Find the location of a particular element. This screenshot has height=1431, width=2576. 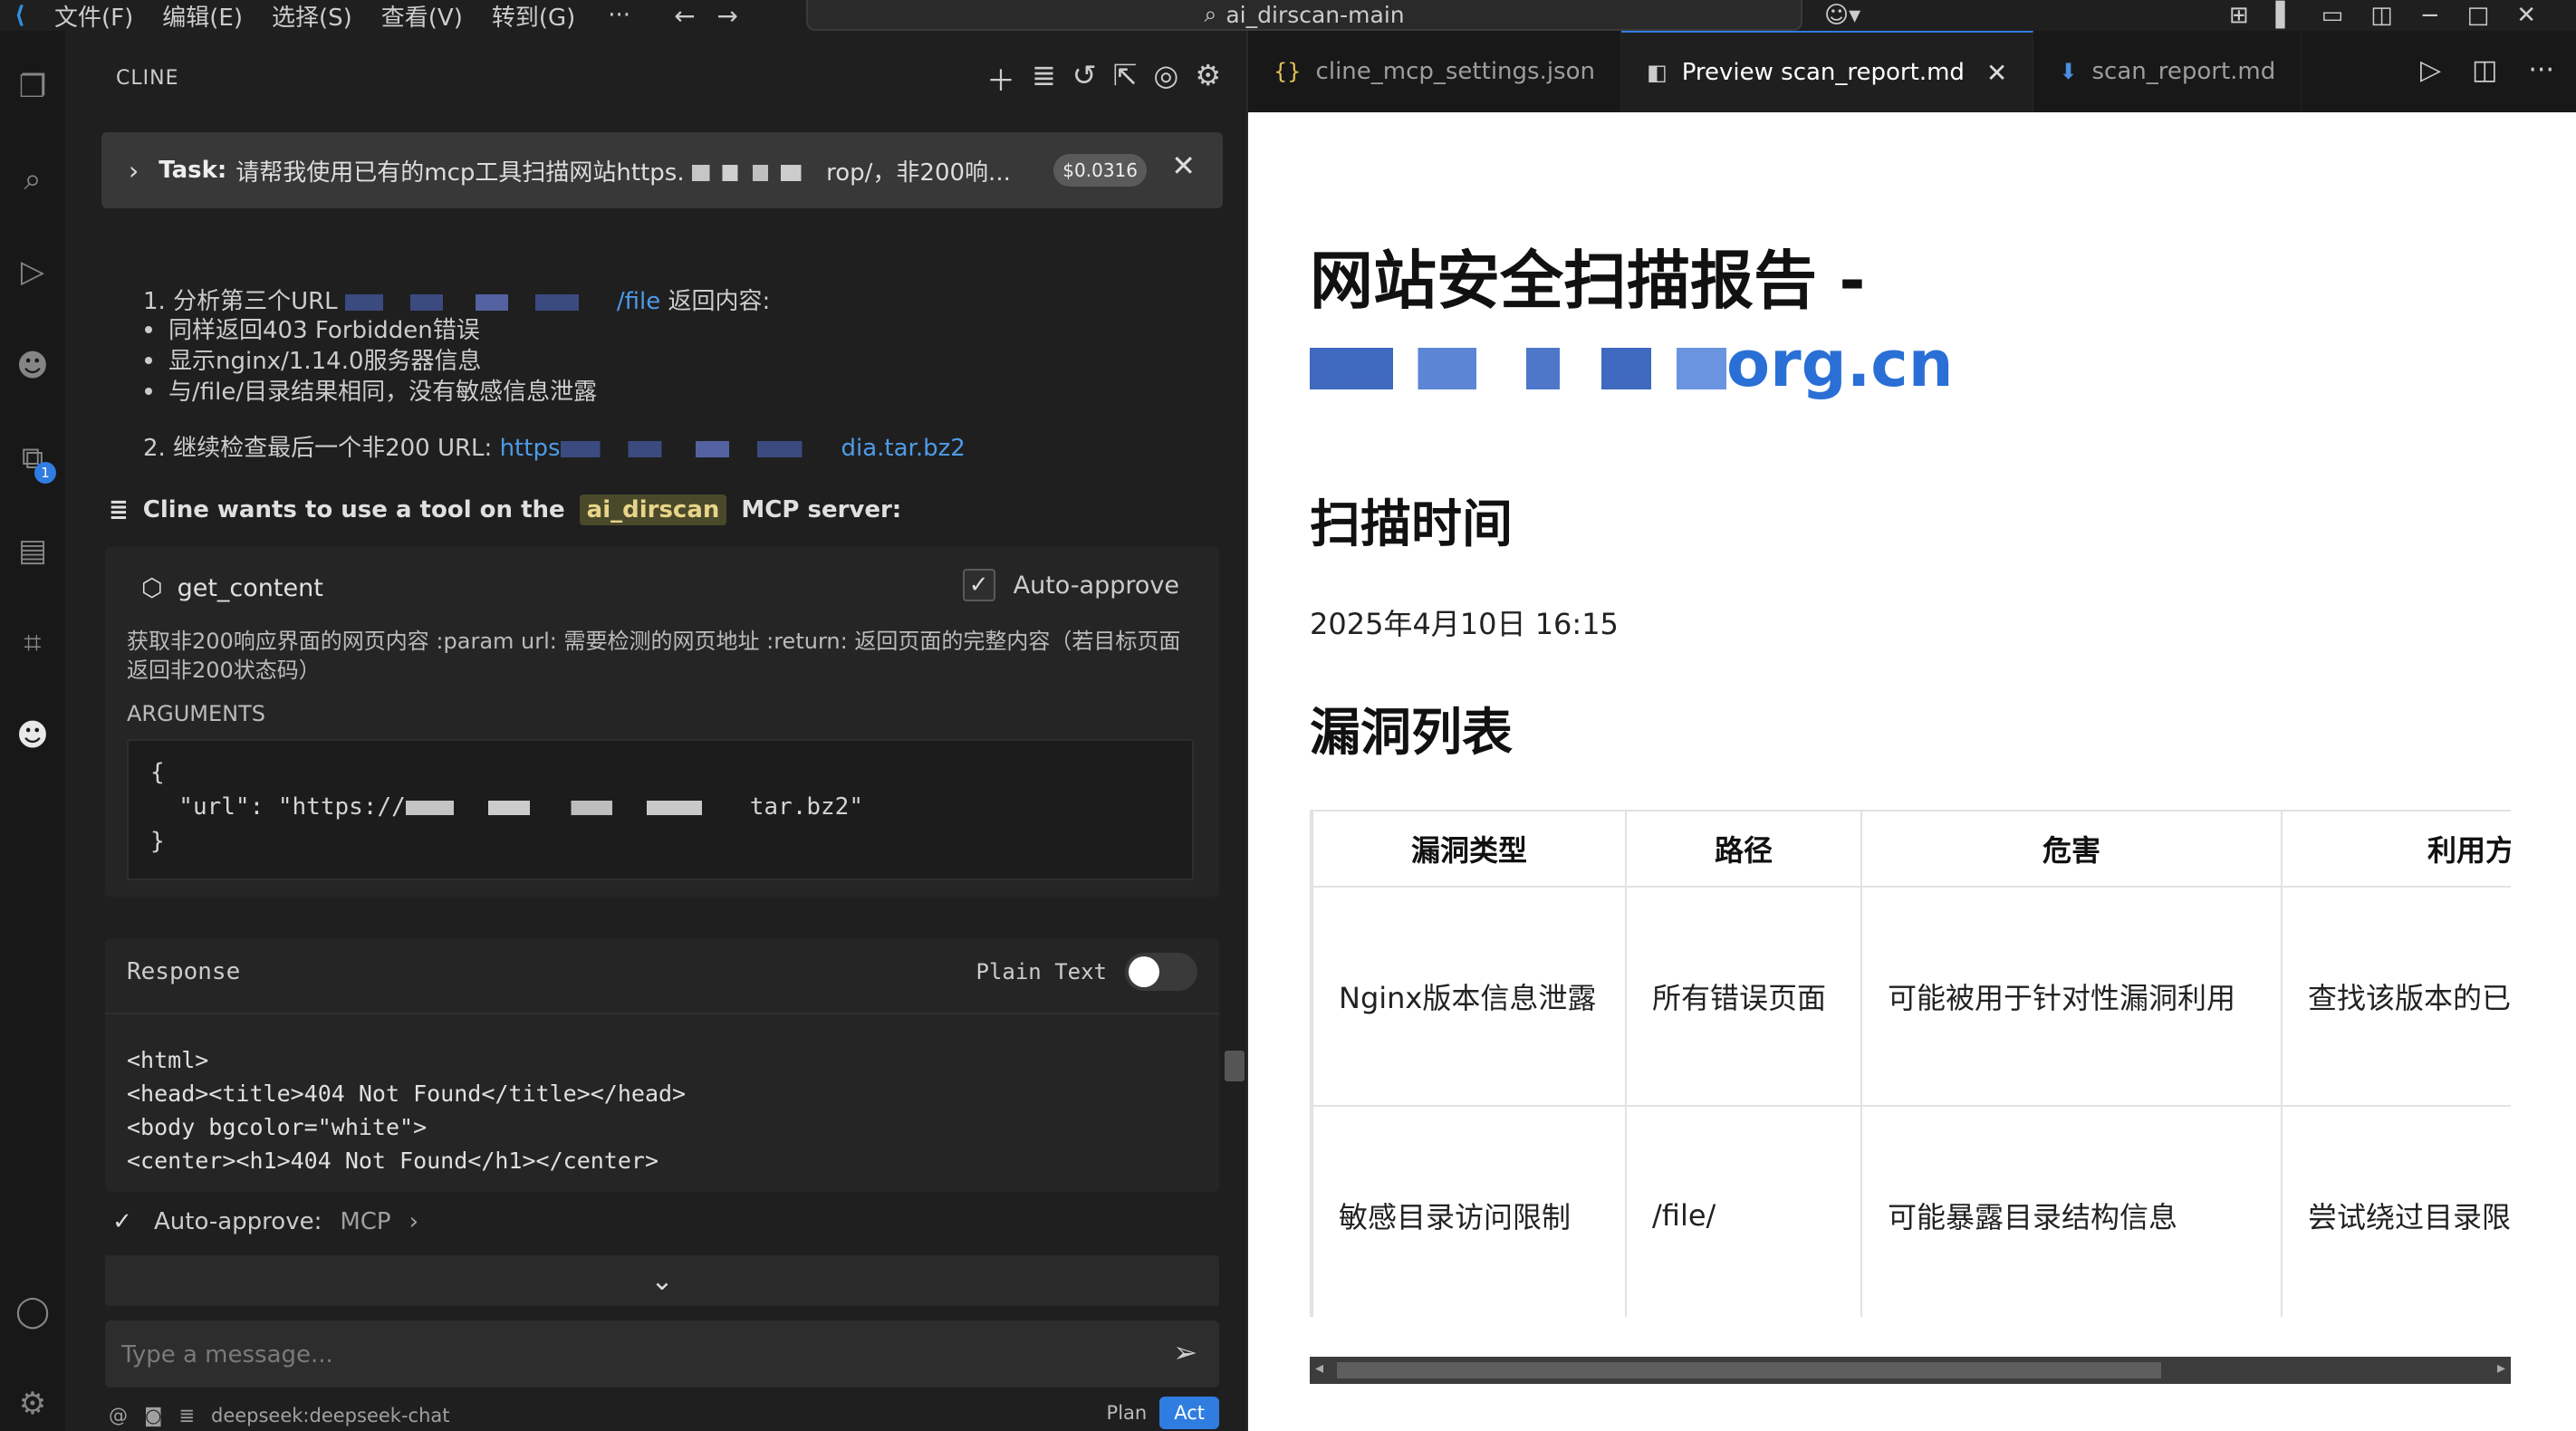

account-icon: ◎ is located at coordinates (1165, 79).